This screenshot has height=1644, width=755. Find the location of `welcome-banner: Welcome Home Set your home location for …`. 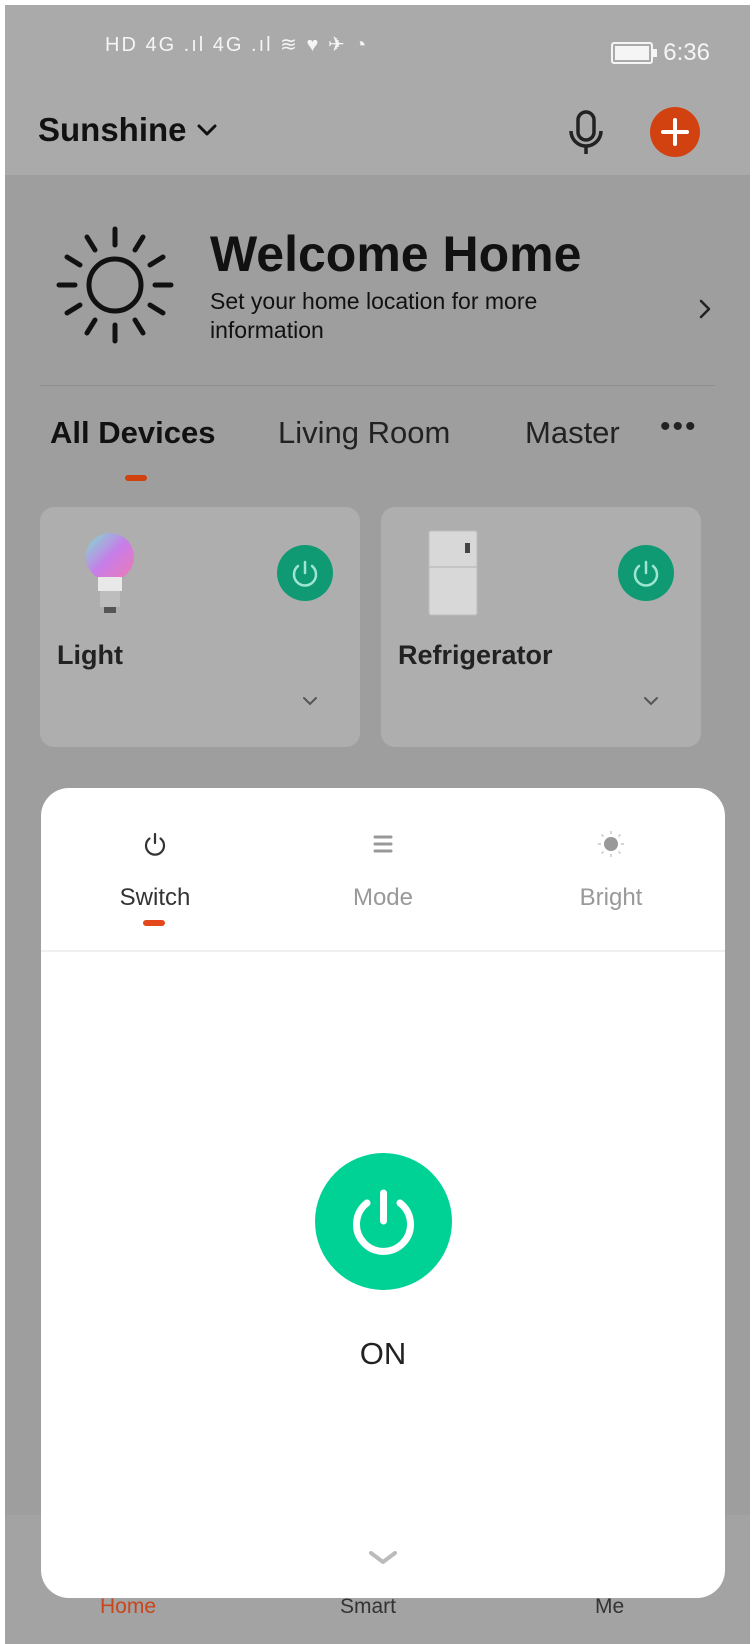

welcome-banner: Welcome Home Set your home location for … is located at coordinates (377, 280).